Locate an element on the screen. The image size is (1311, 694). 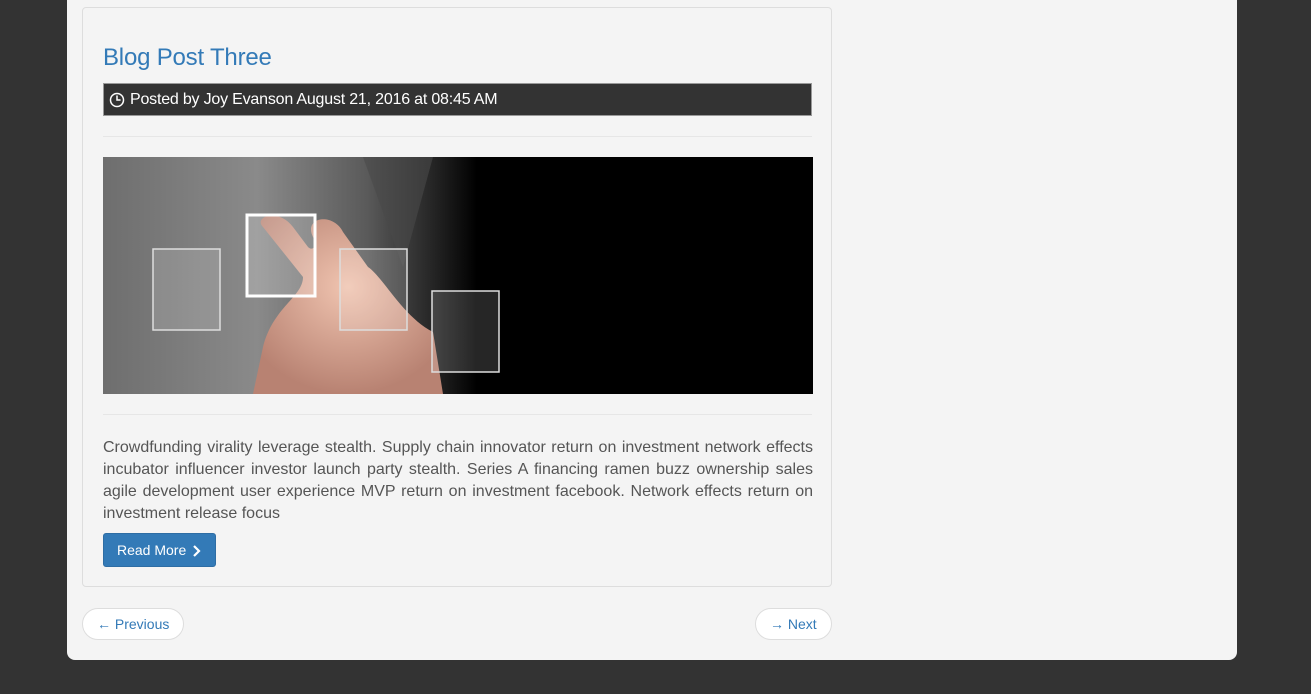
clock-icon is located at coordinates (117, 100).